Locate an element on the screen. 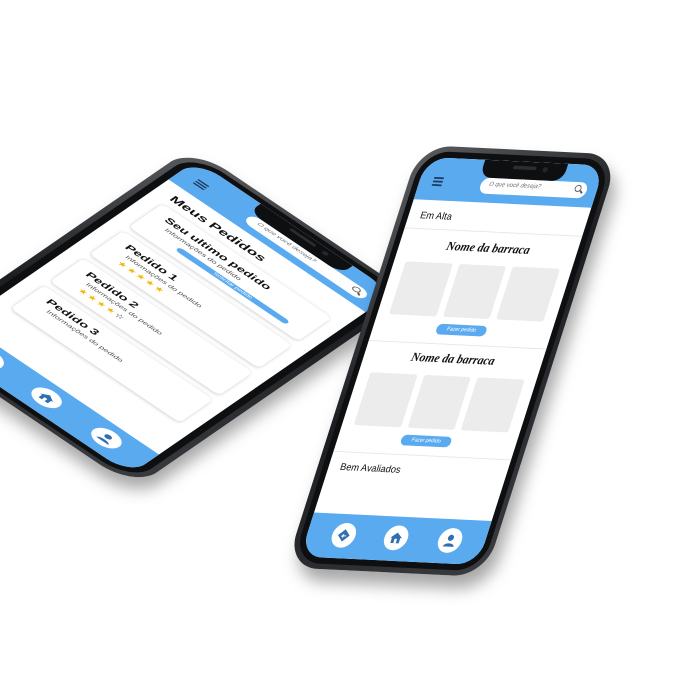  bottom-nav is located at coordinates (396, 539).